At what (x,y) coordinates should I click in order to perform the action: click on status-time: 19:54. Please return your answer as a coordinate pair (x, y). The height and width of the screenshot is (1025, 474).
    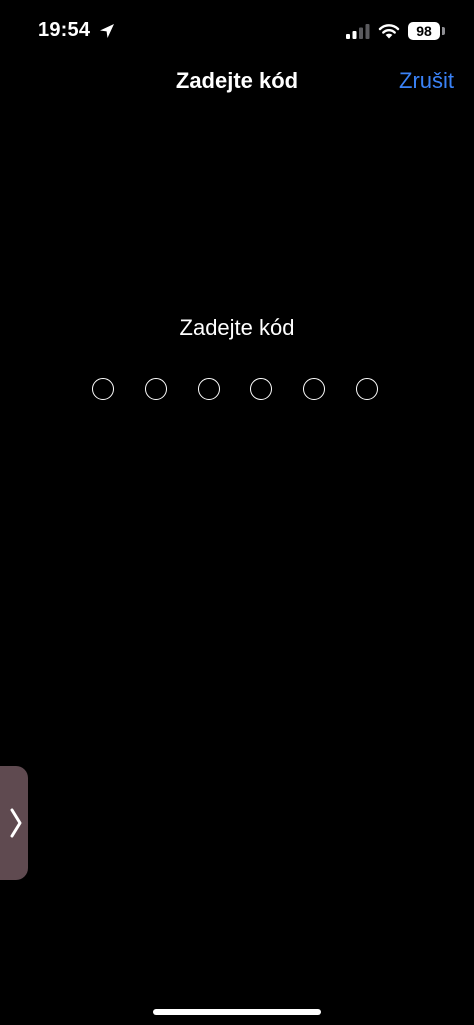
    Looking at the image, I should click on (64, 30).